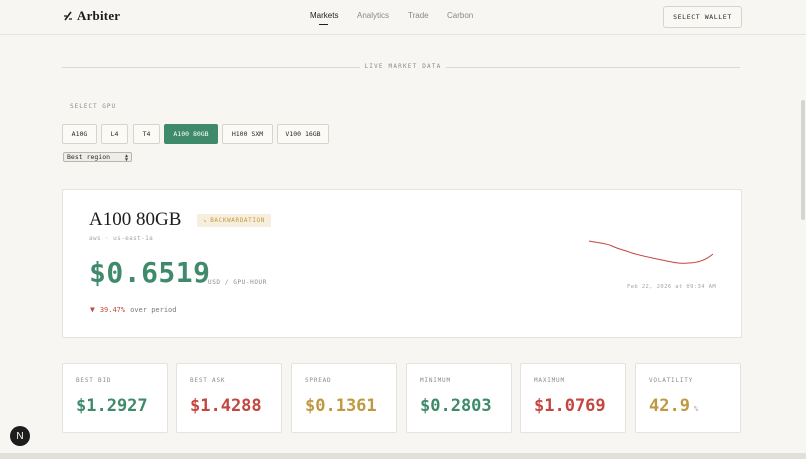 This screenshot has width=806, height=459. Describe the element at coordinates (150, 272) in the screenshot. I see `current-price: $0.6519` at that location.